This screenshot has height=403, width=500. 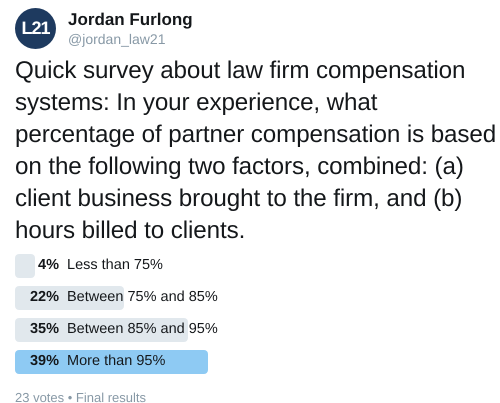 I want to click on avatar-text: L21, so click(x=35, y=28).